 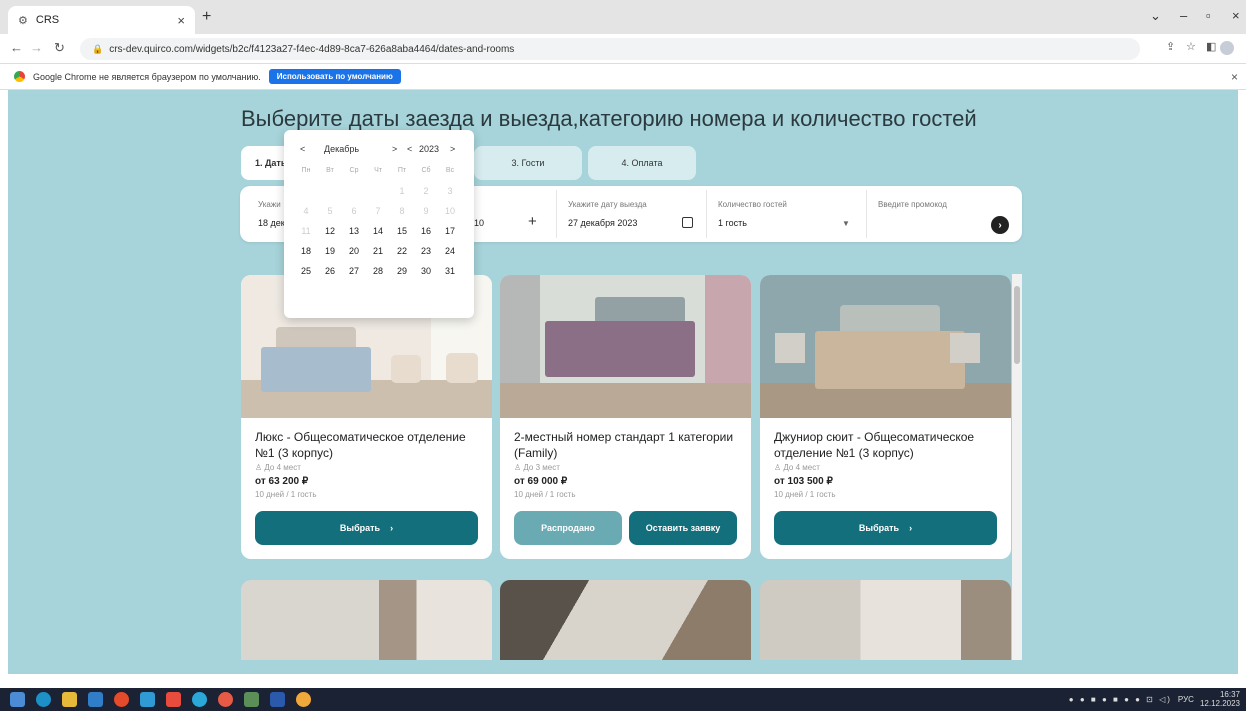 I want to click on forward-arrow-icon: →, so click(x=36, y=47).